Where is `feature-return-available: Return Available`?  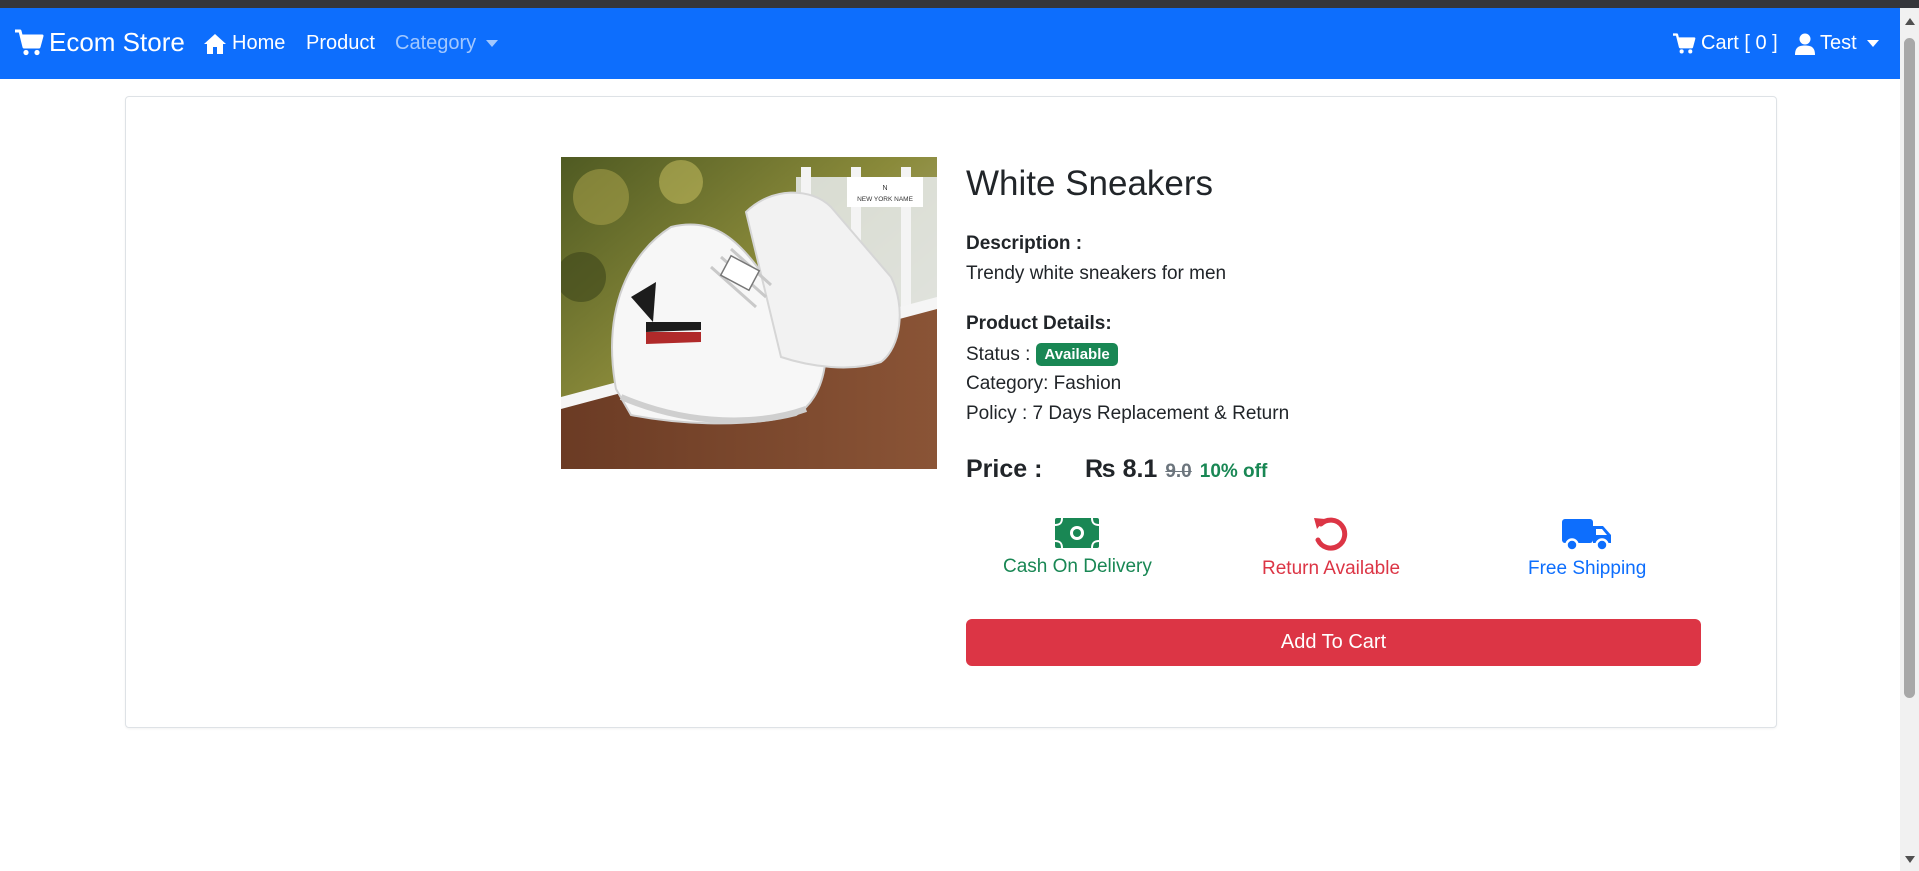
feature-return-available: Return Available is located at coordinates (1331, 548).